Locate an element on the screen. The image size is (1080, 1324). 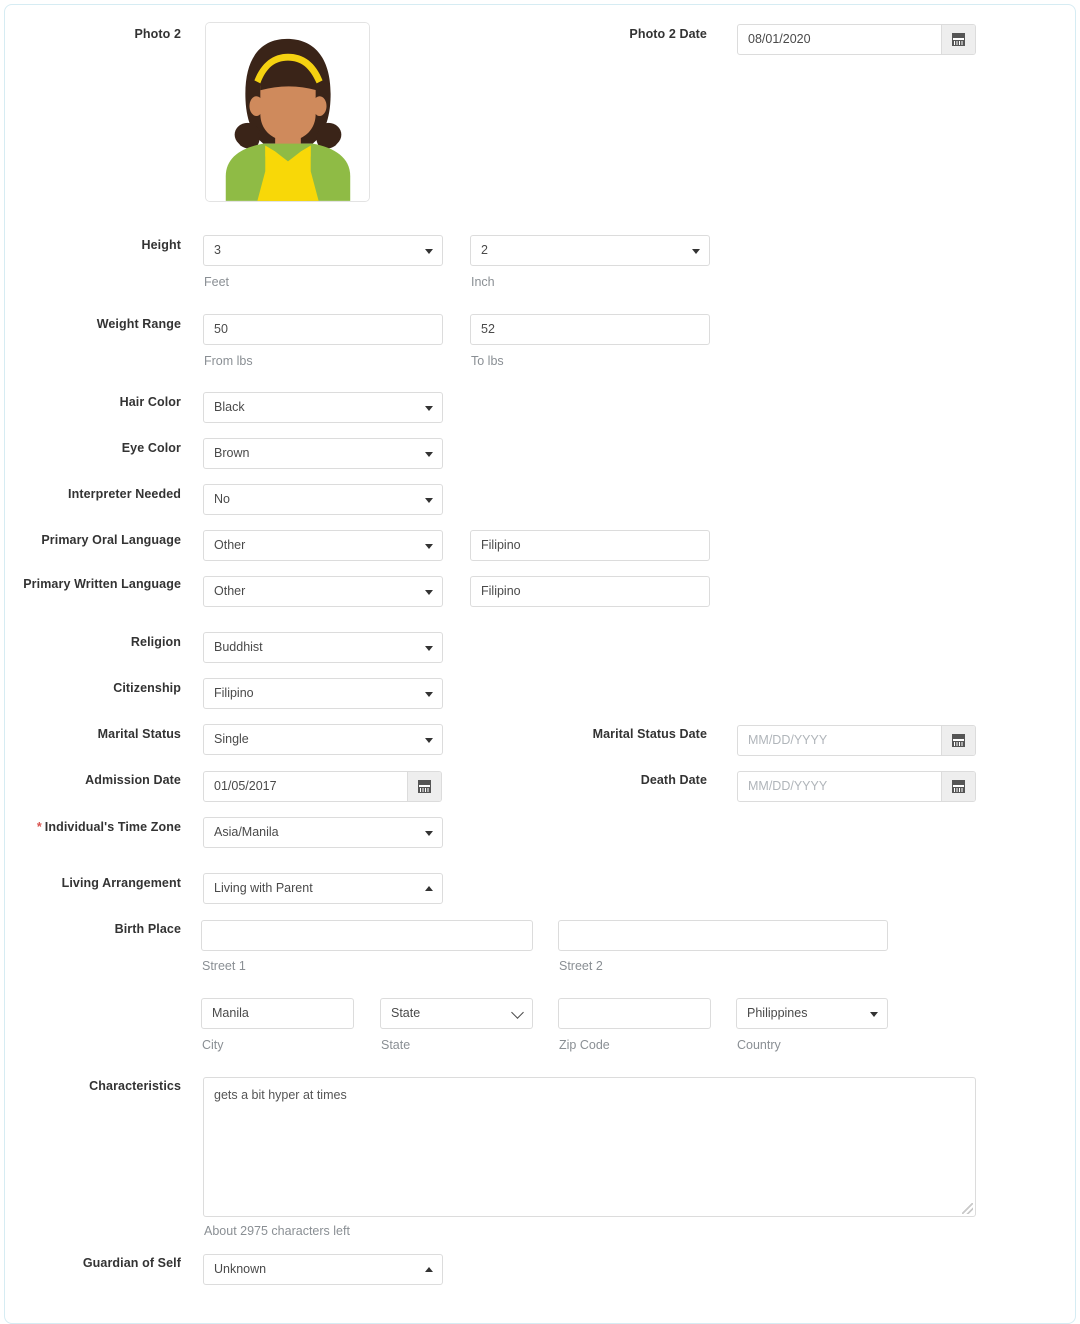
religion-select: Buddhist is located at coordinates (323, 647).